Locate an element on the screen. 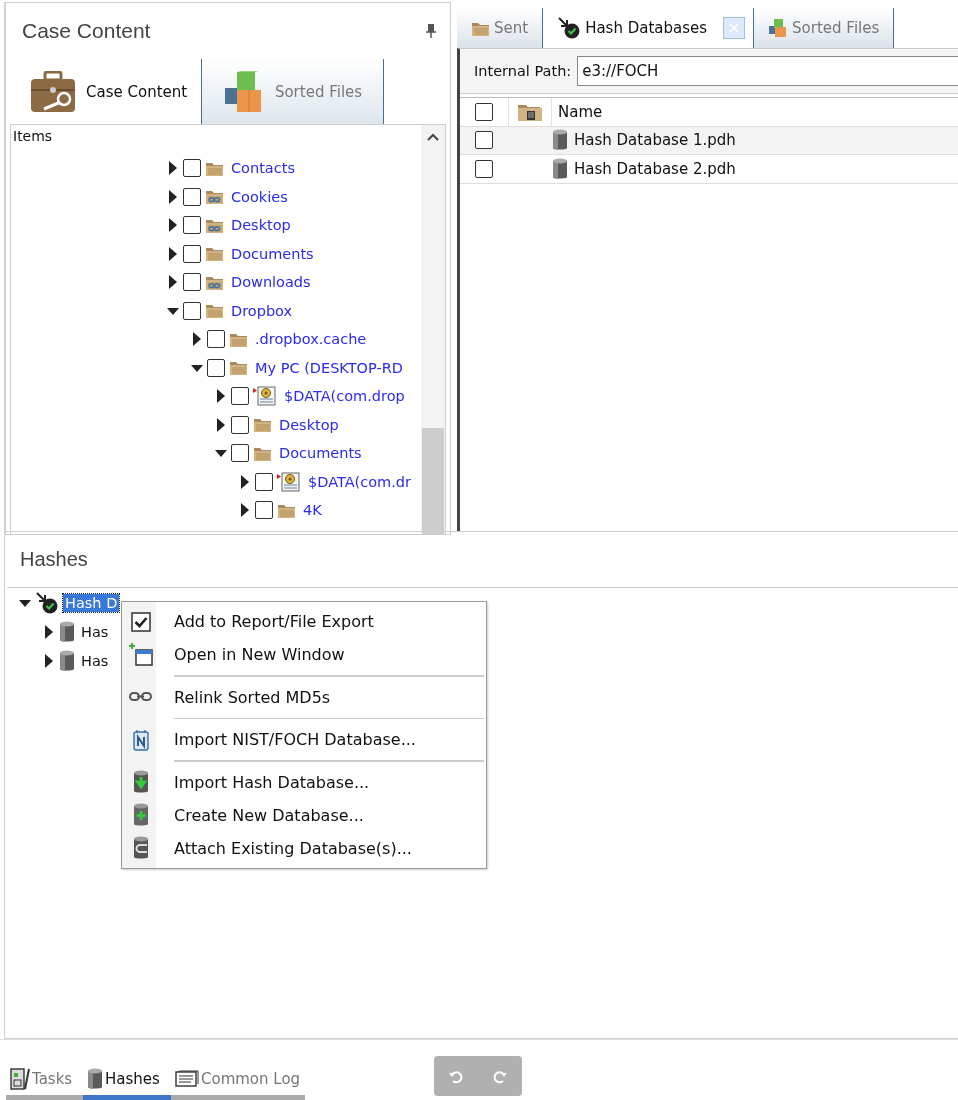 This screenshot has width=958, height=1100. tree-item: .dropbox.cache is located at coordinates (311, 339).